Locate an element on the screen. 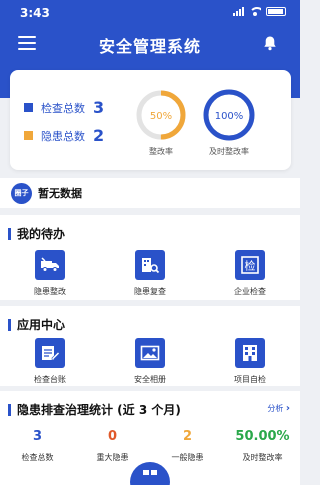 The height and width of the screenshot is (485, 320). nav-bar: 安全管理系统 is located at coordinates (150, 43).